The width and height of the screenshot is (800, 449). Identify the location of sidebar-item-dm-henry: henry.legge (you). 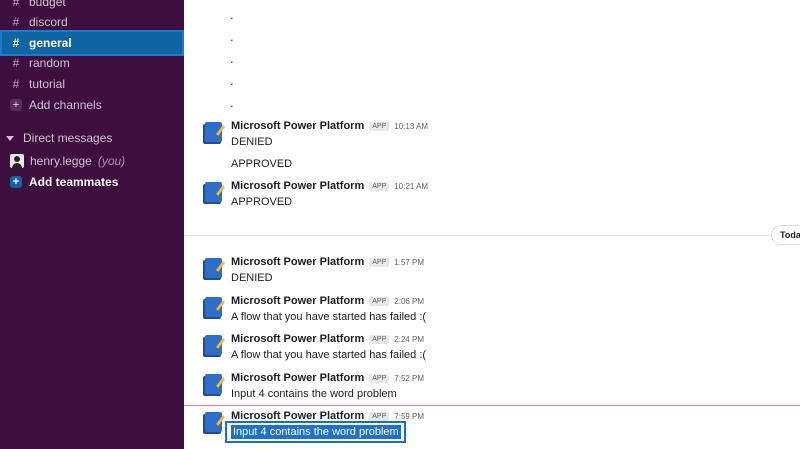
(92, 161).